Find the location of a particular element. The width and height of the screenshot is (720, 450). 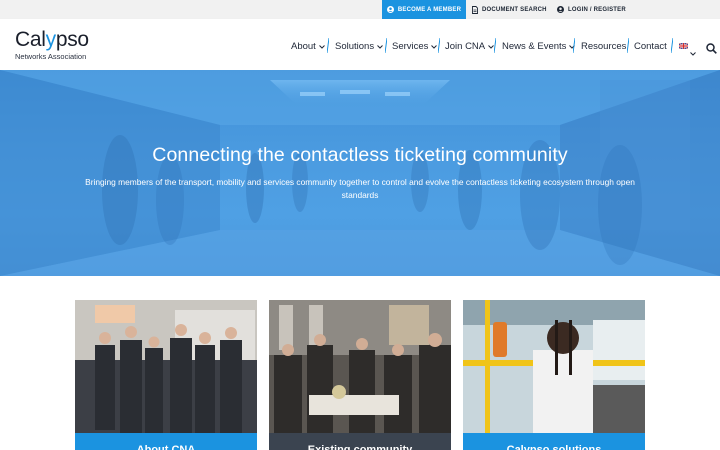

card-existing-community: Existing community is located at coordinates (360, 375).